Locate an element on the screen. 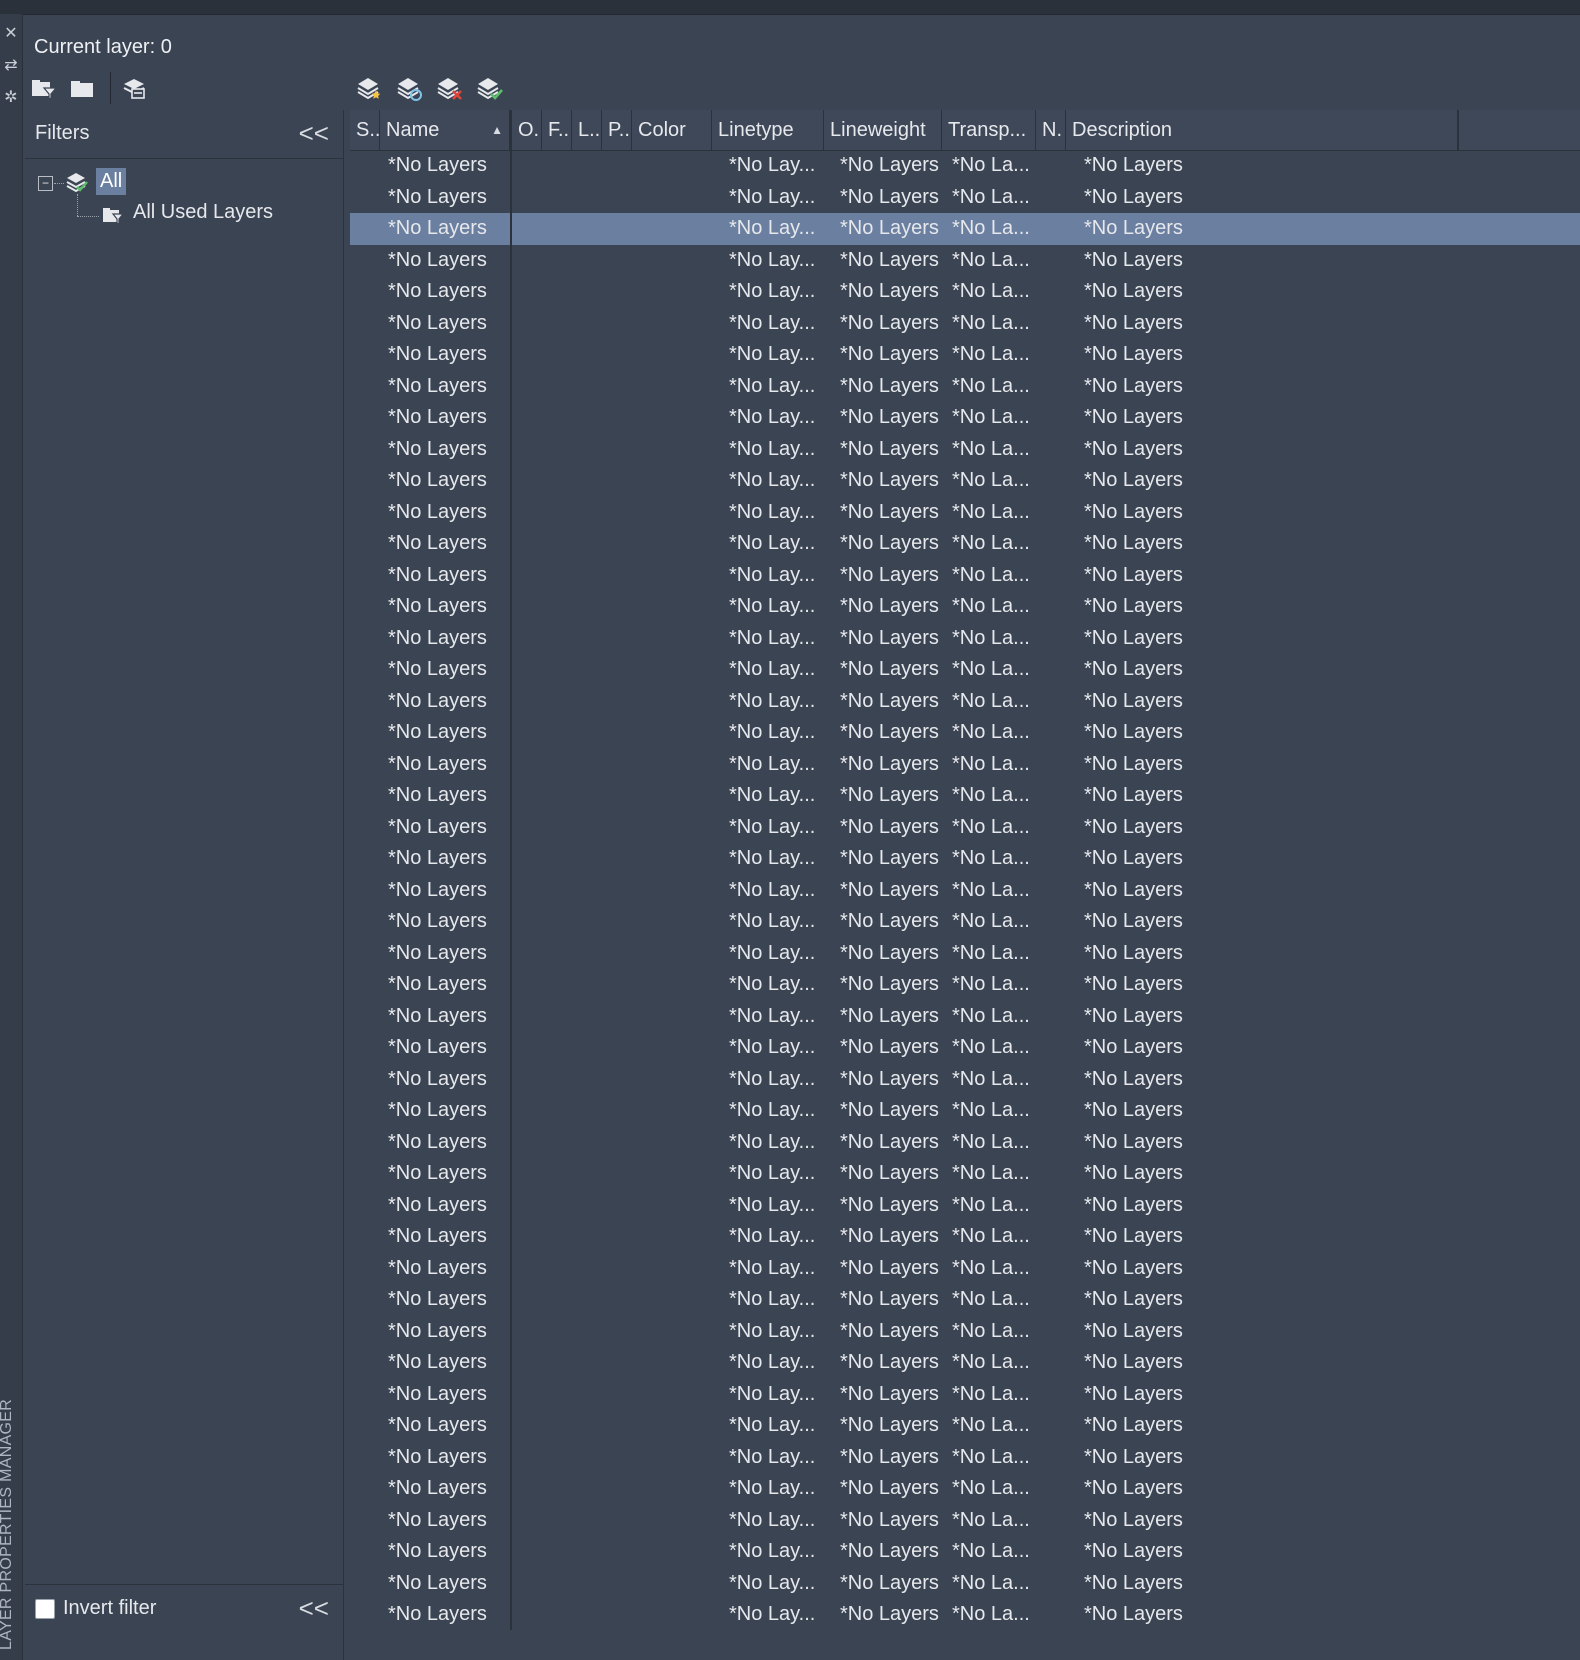 This screenshot has width=1580, height=1660. layer-states-icon is located at coordinates (134, 89).